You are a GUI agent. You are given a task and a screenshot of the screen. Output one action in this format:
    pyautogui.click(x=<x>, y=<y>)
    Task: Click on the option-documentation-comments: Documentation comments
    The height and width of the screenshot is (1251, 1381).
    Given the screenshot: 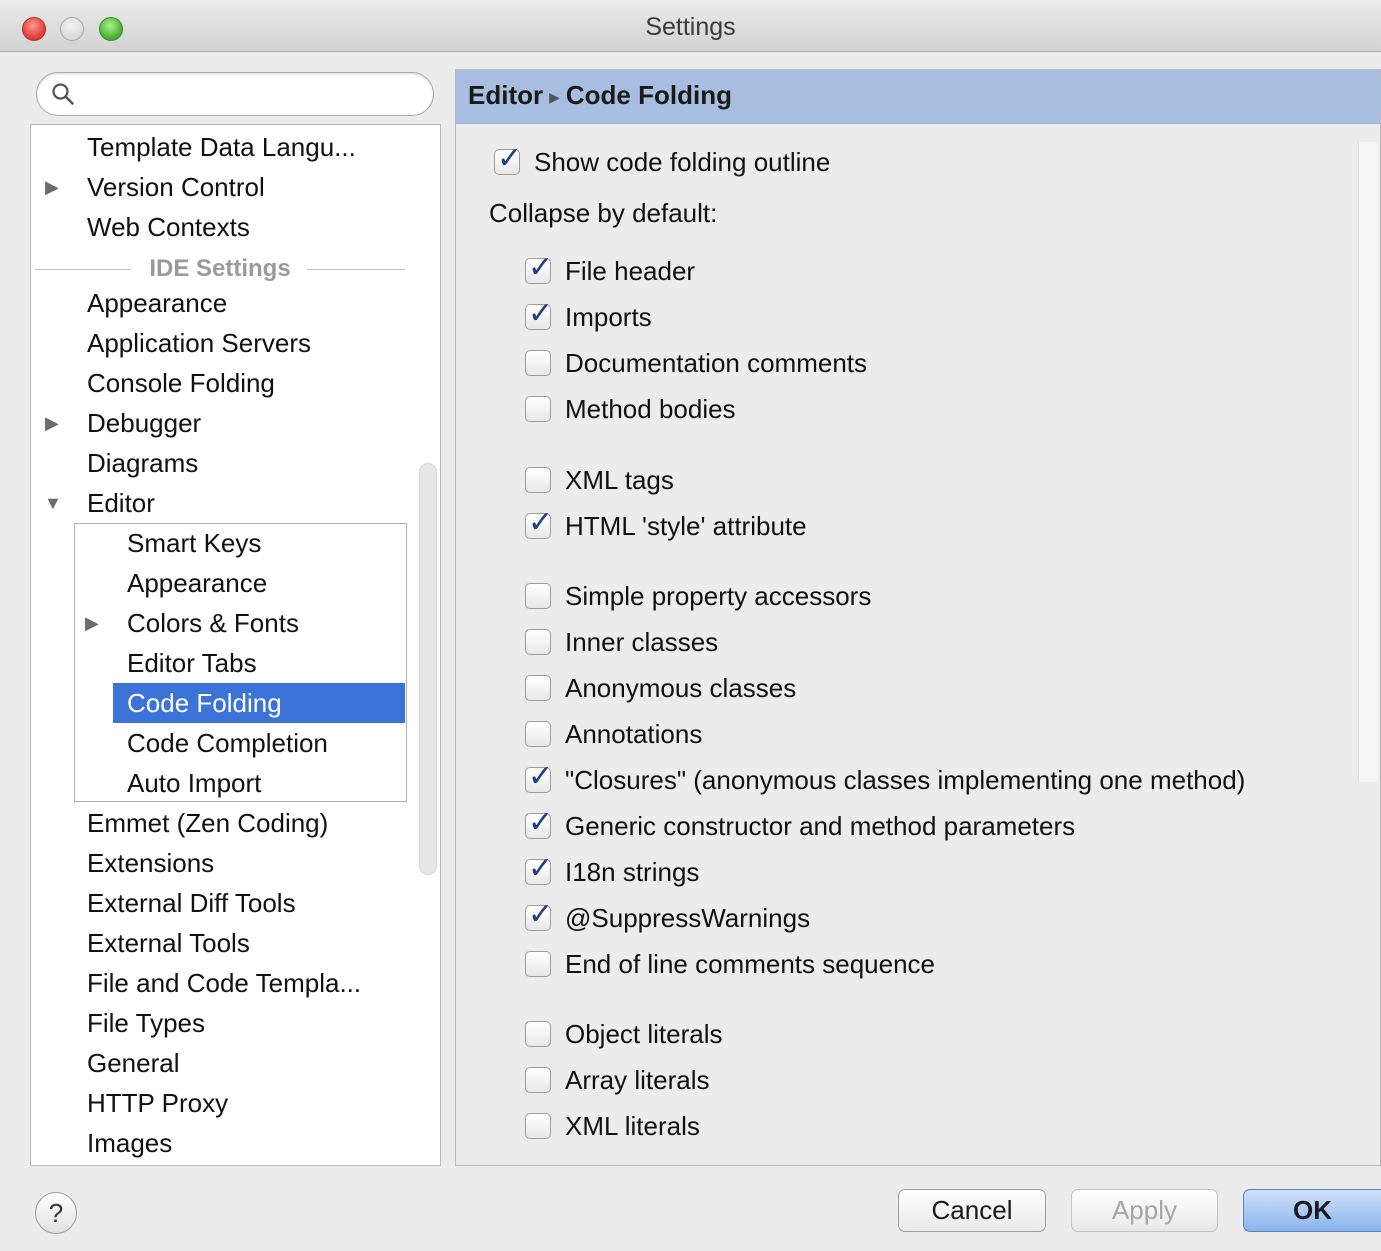 What is the action you would take?
    pyautogui.click(x=696, y=363)
    